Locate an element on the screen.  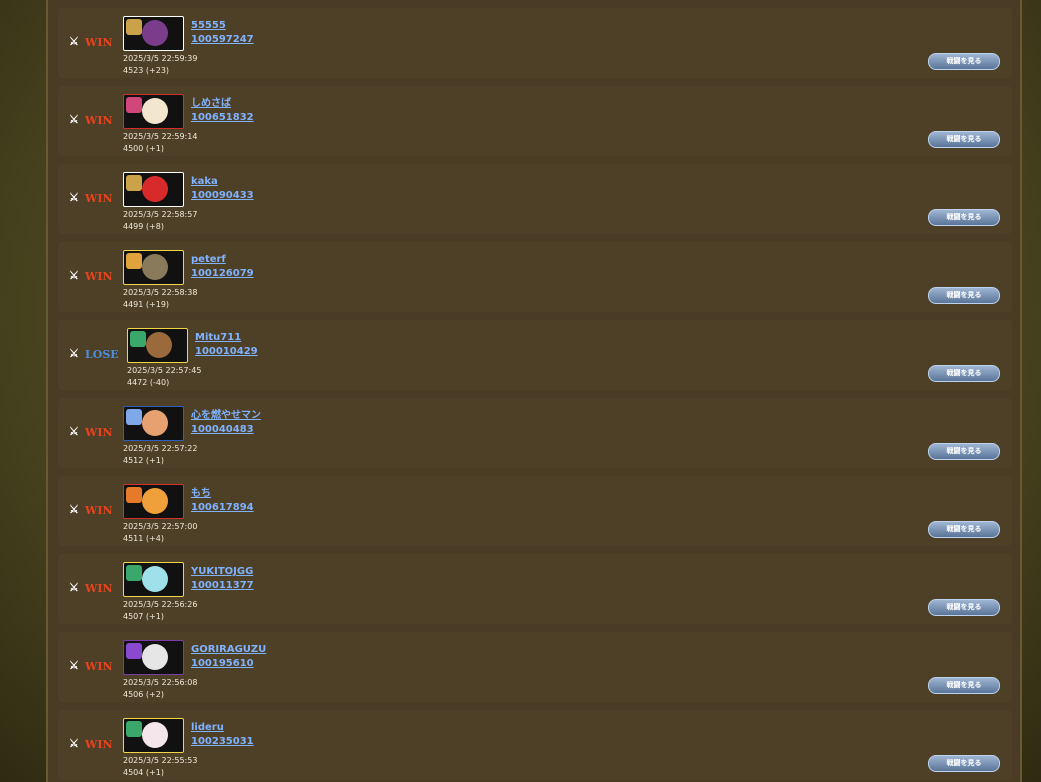
opponent-id-link: 100126079 is located at coordinates (222, 274).